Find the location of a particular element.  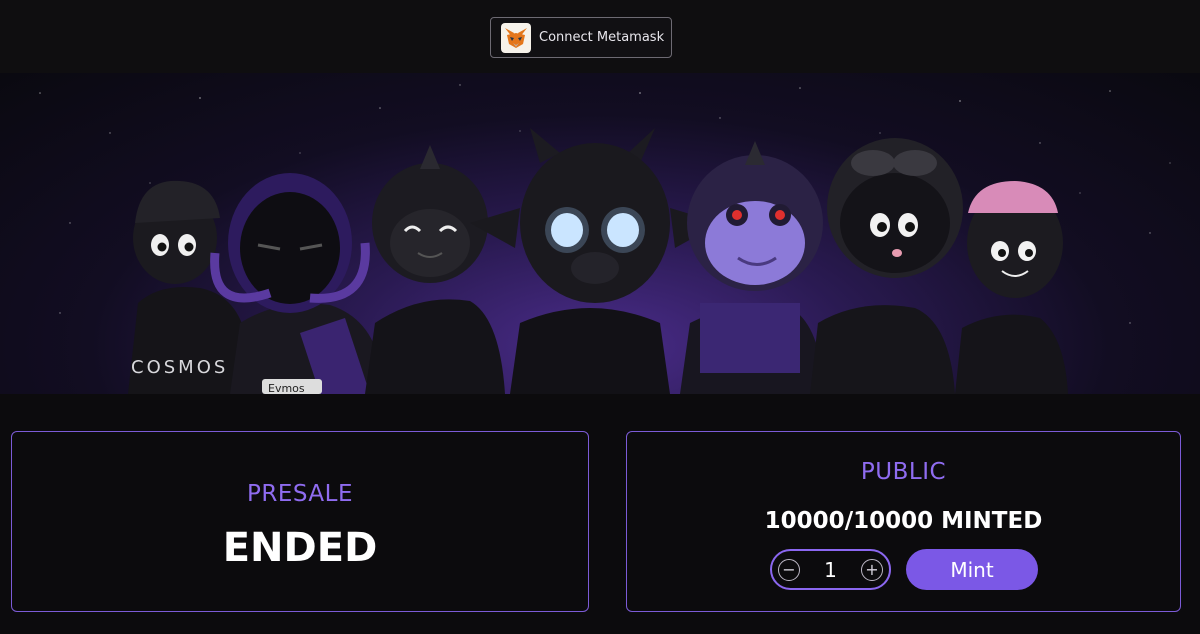

mint-button: Mint is located at coordinates (972, 569).